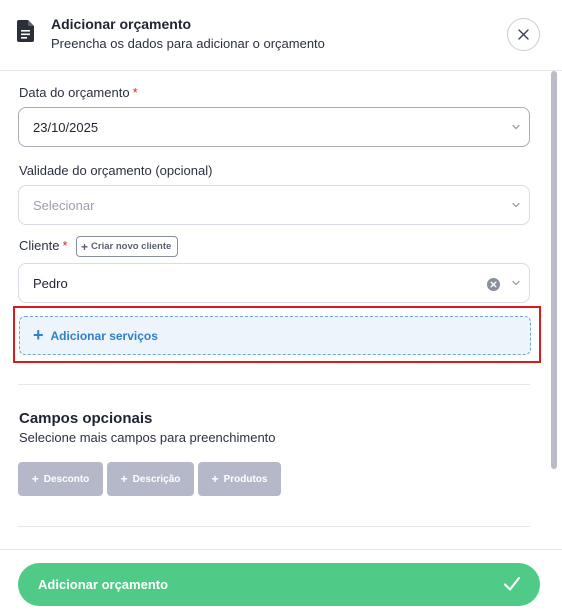 This screenshot has width=562, height=614. I want to click on add-services-label: Adicionar serviços, so click(104, 335).